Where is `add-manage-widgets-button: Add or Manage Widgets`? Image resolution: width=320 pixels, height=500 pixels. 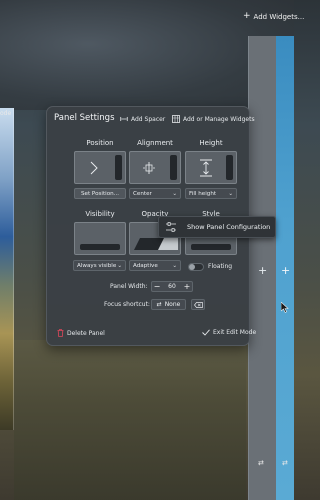 add-manage-widgets-button: Add or Manage Widgets is located at coordinates (213, 119).